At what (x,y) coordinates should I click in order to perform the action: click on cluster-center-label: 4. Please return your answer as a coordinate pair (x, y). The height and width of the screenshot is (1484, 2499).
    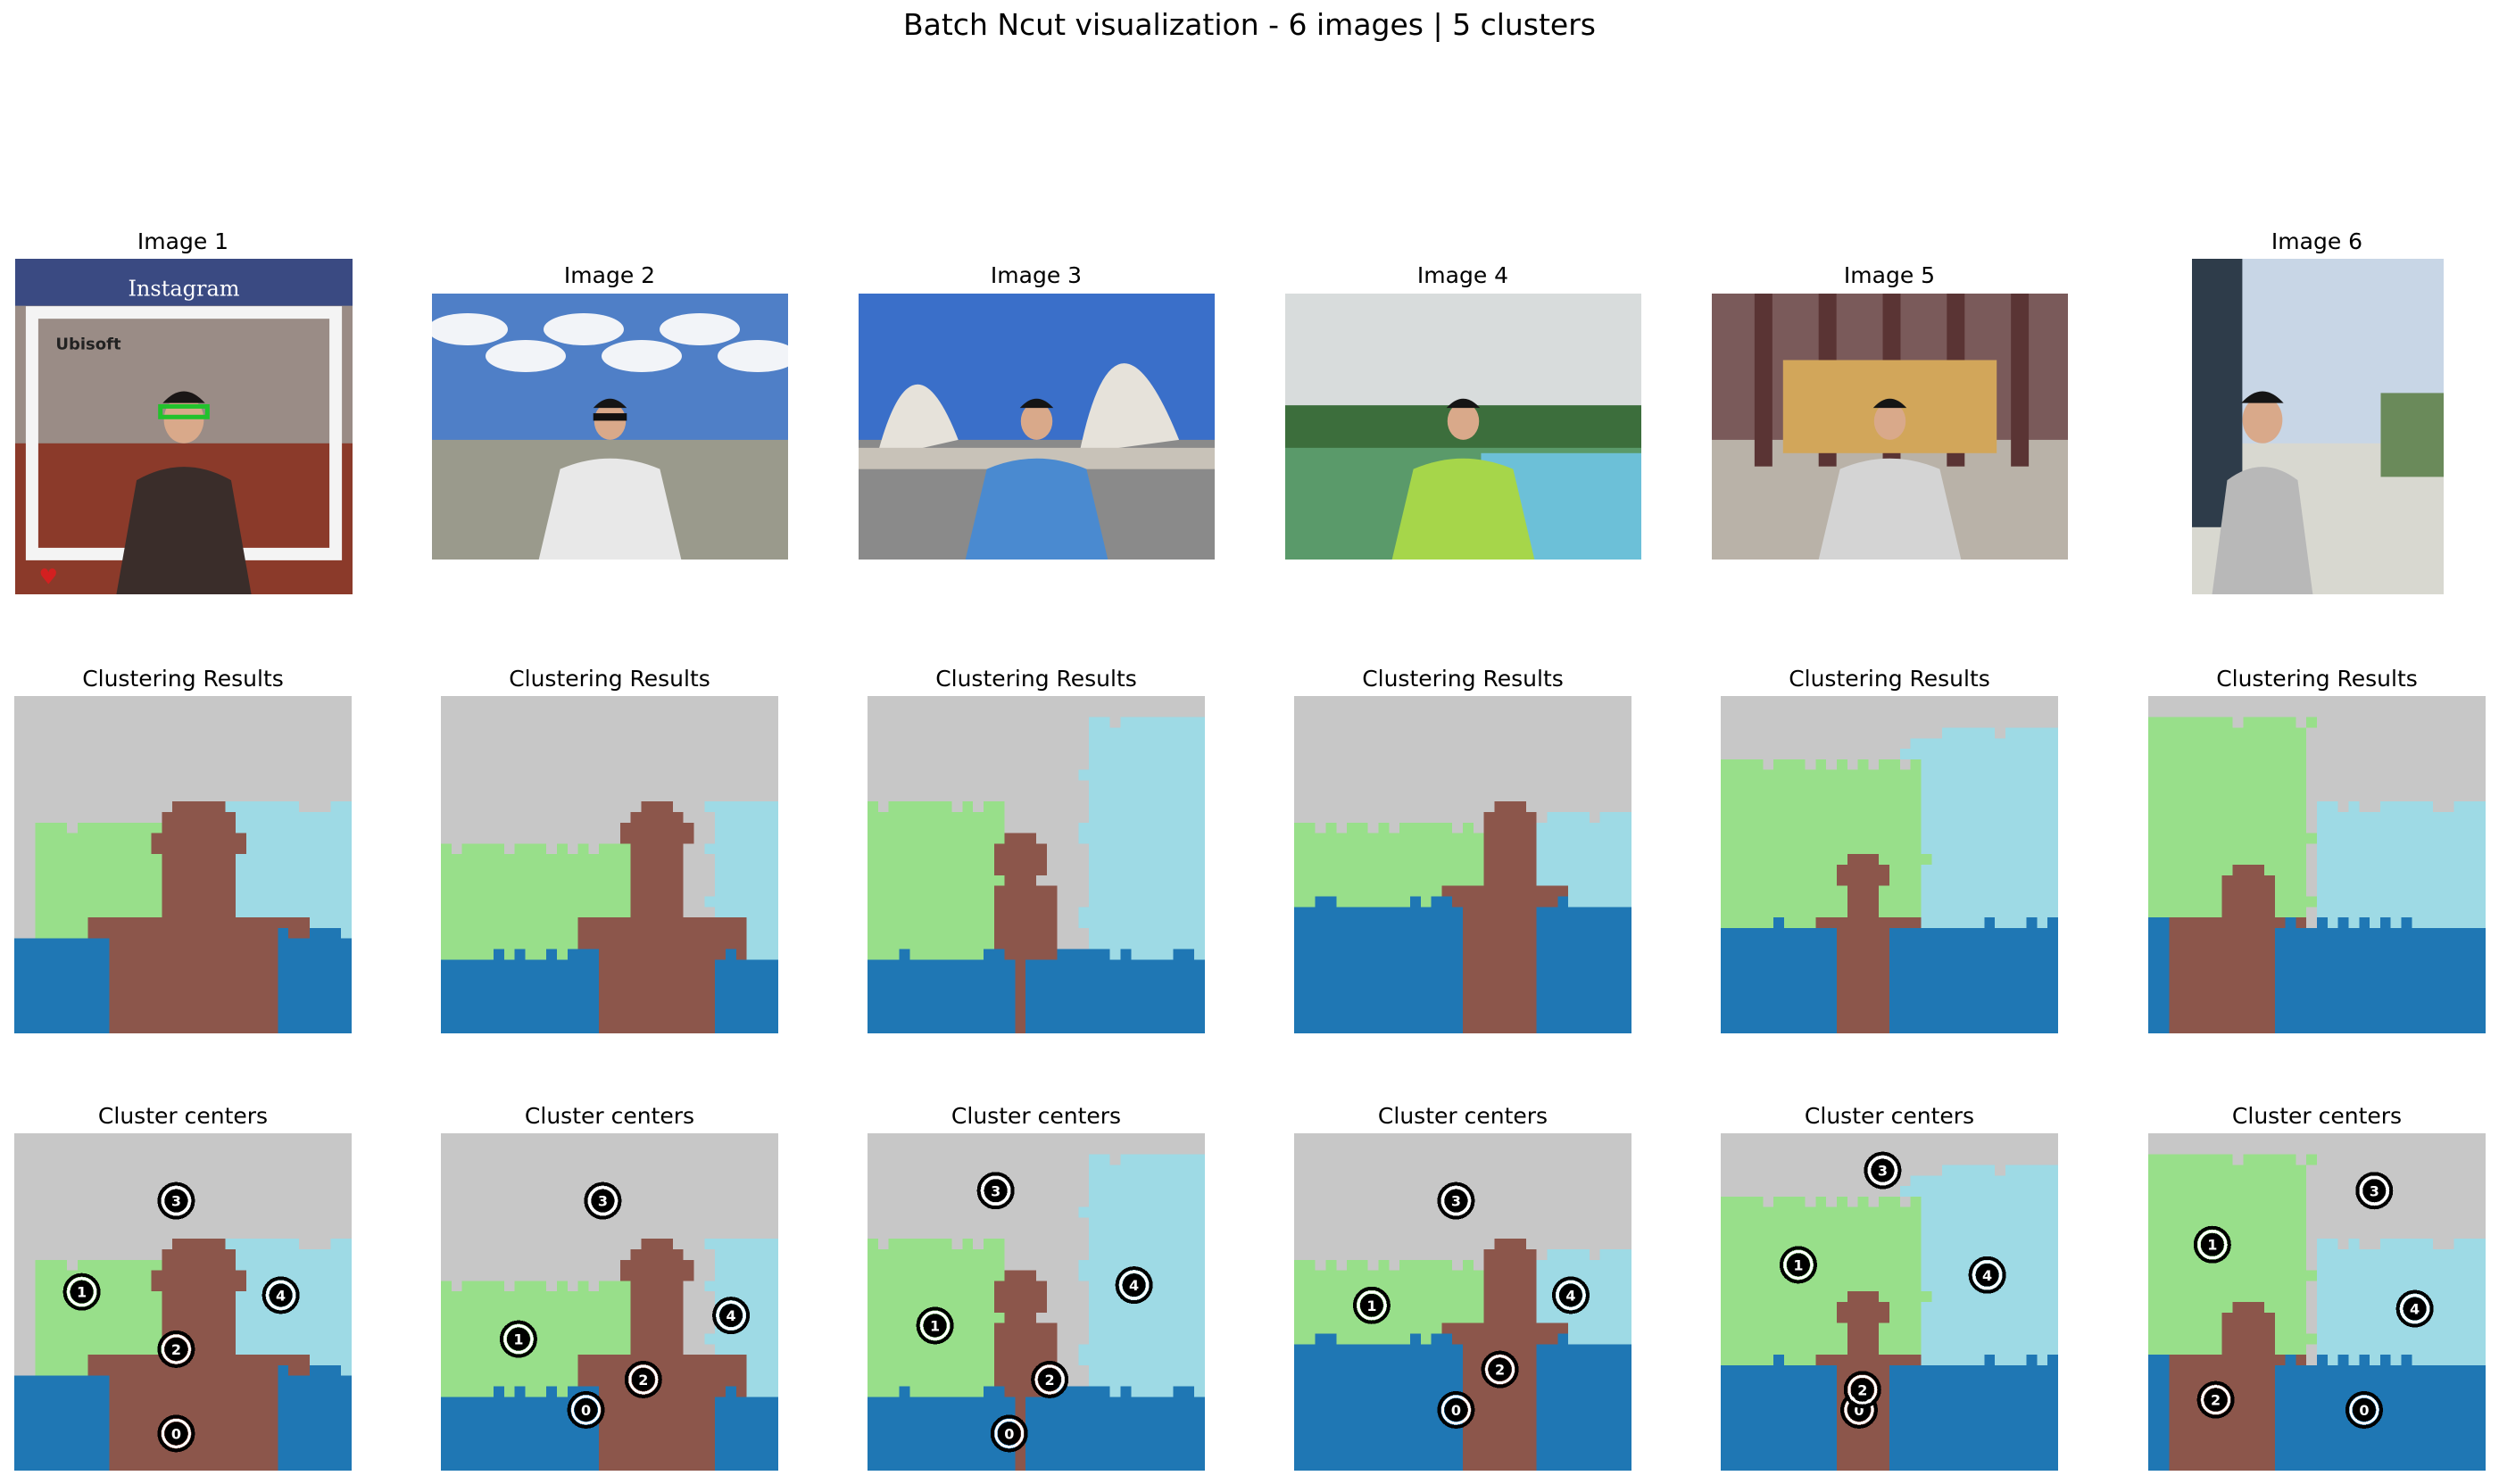
    Looking at the image, I should click on (281, 1295).